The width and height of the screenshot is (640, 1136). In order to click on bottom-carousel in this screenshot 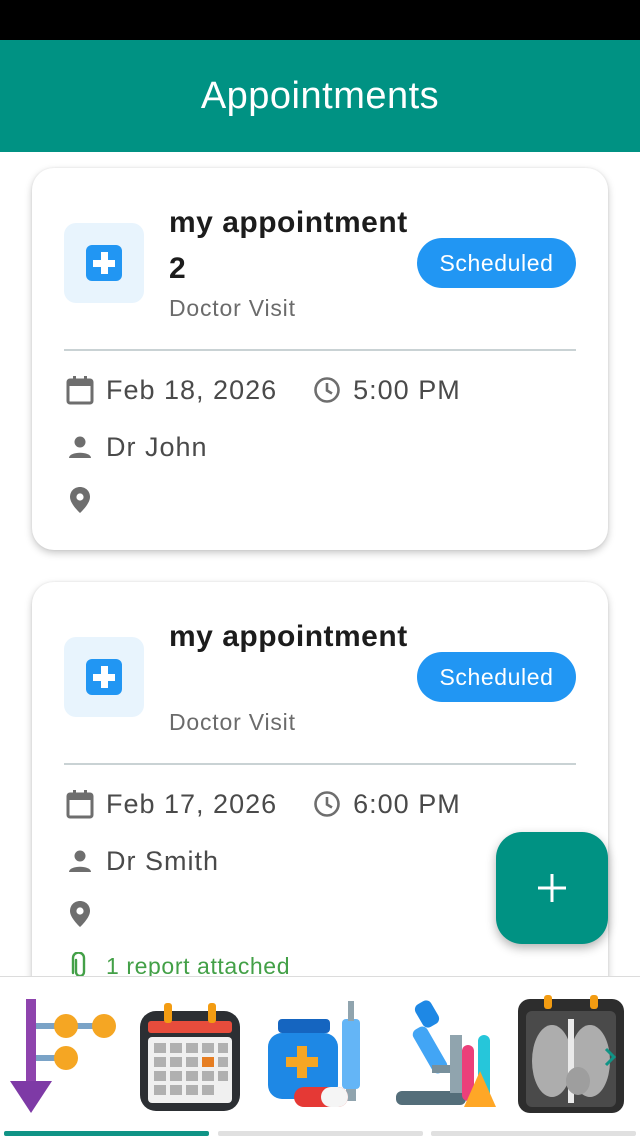, I will do `click(320, 1056)`.